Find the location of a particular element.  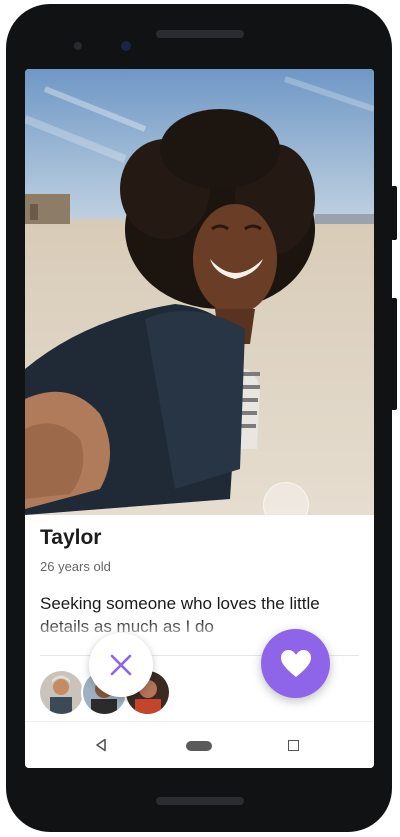

system-nav-bar is located at coordinates (199, 744).